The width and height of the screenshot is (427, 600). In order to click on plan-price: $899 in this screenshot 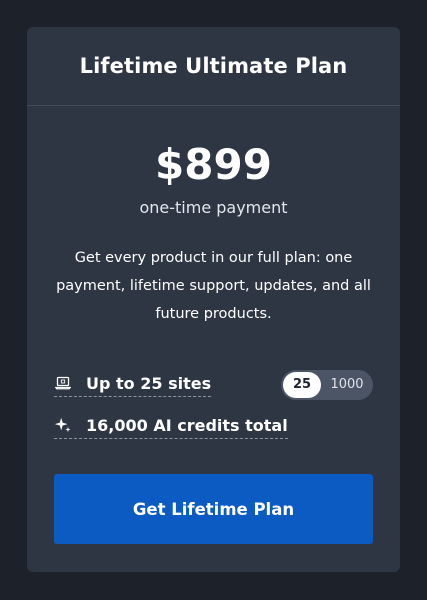, I will do `click(213, 164)`.